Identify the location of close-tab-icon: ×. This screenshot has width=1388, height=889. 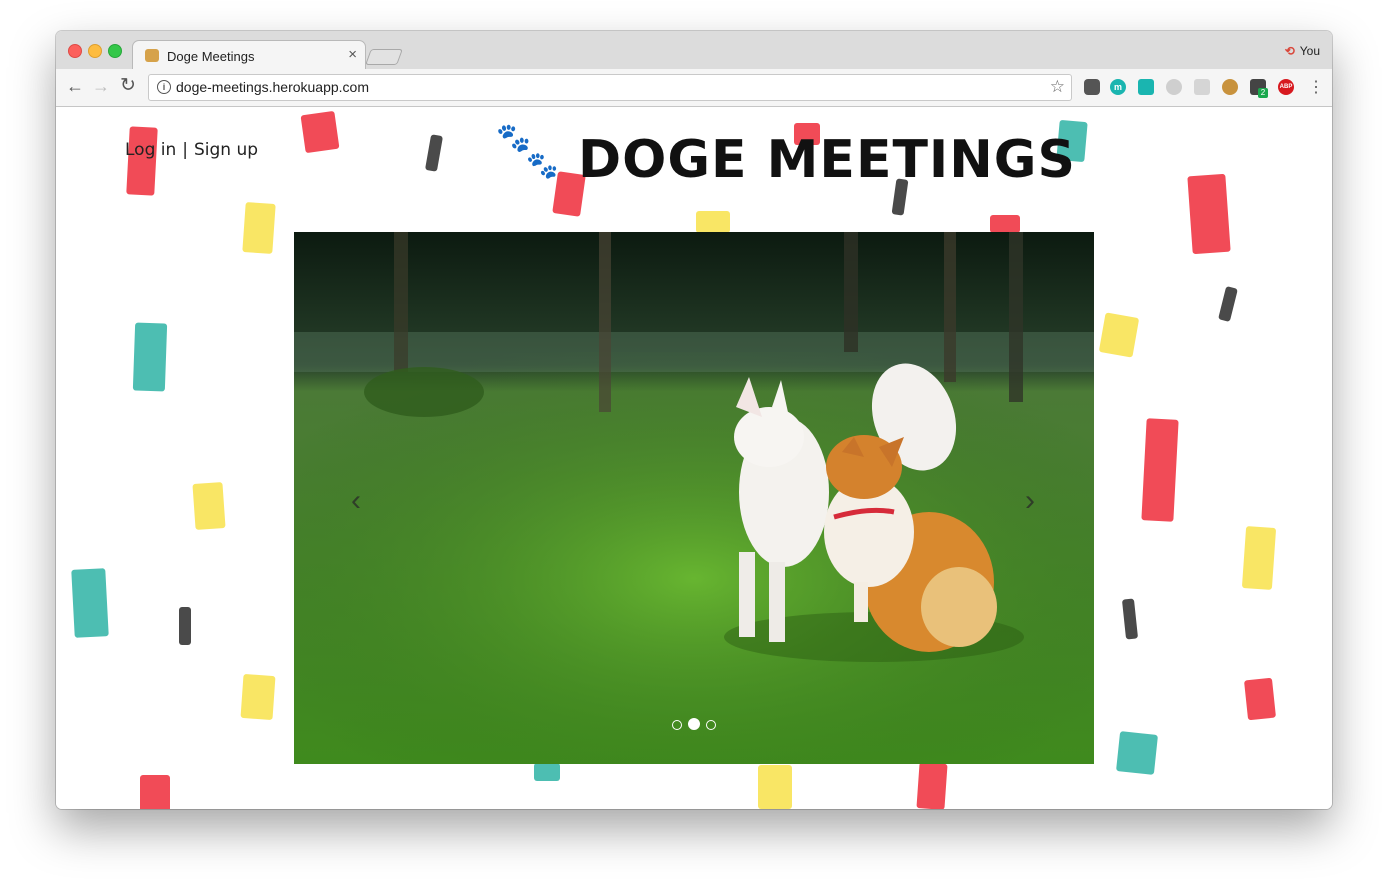
(352, 54).